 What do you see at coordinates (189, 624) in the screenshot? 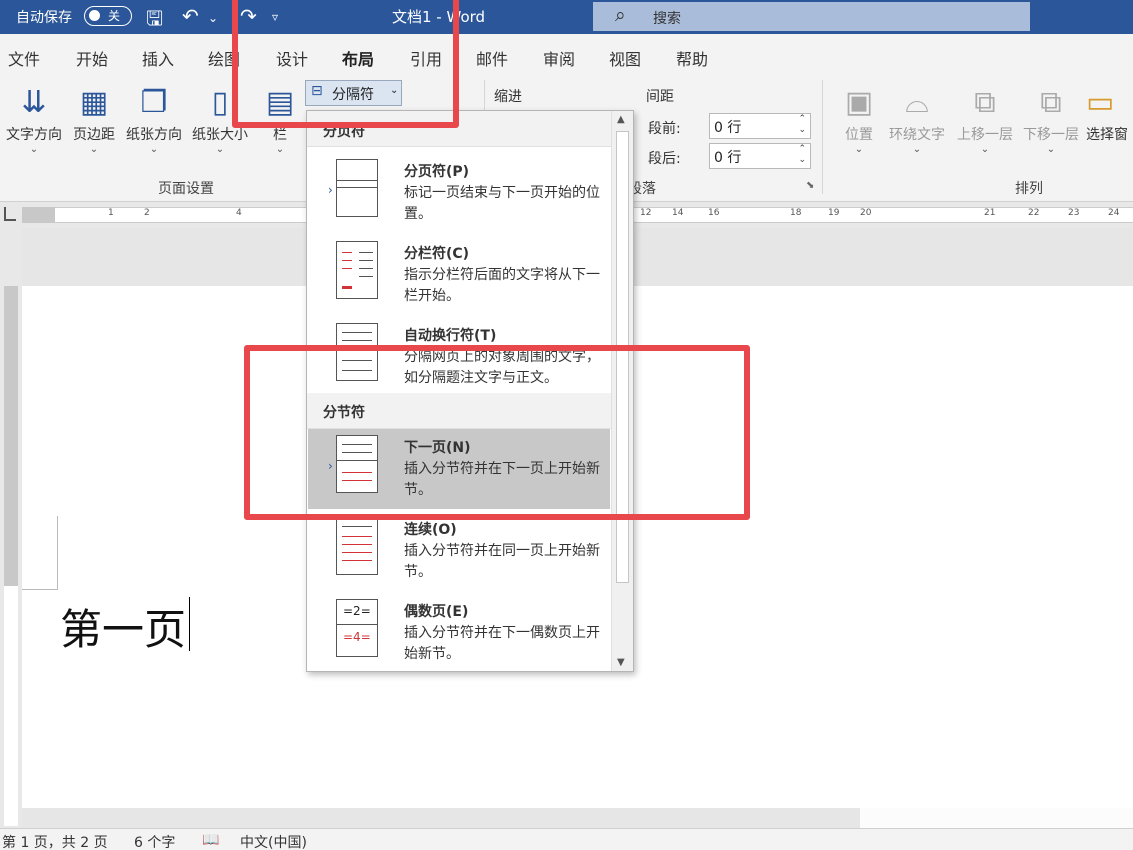
I see `text-caret` at bounding box center [189, 624].